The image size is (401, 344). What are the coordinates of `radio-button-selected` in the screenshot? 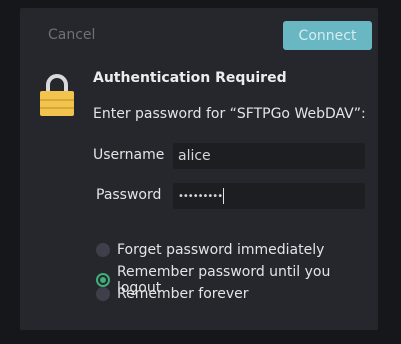 It's located at (103, 280).